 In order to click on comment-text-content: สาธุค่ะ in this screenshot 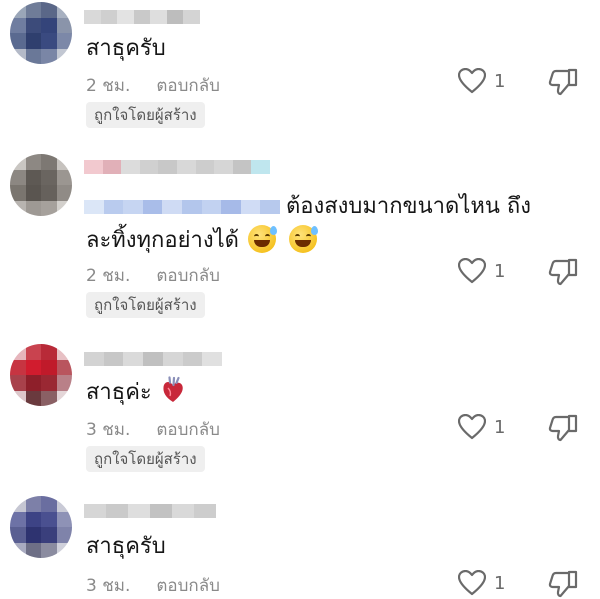, I will do `click(119, 392)`.